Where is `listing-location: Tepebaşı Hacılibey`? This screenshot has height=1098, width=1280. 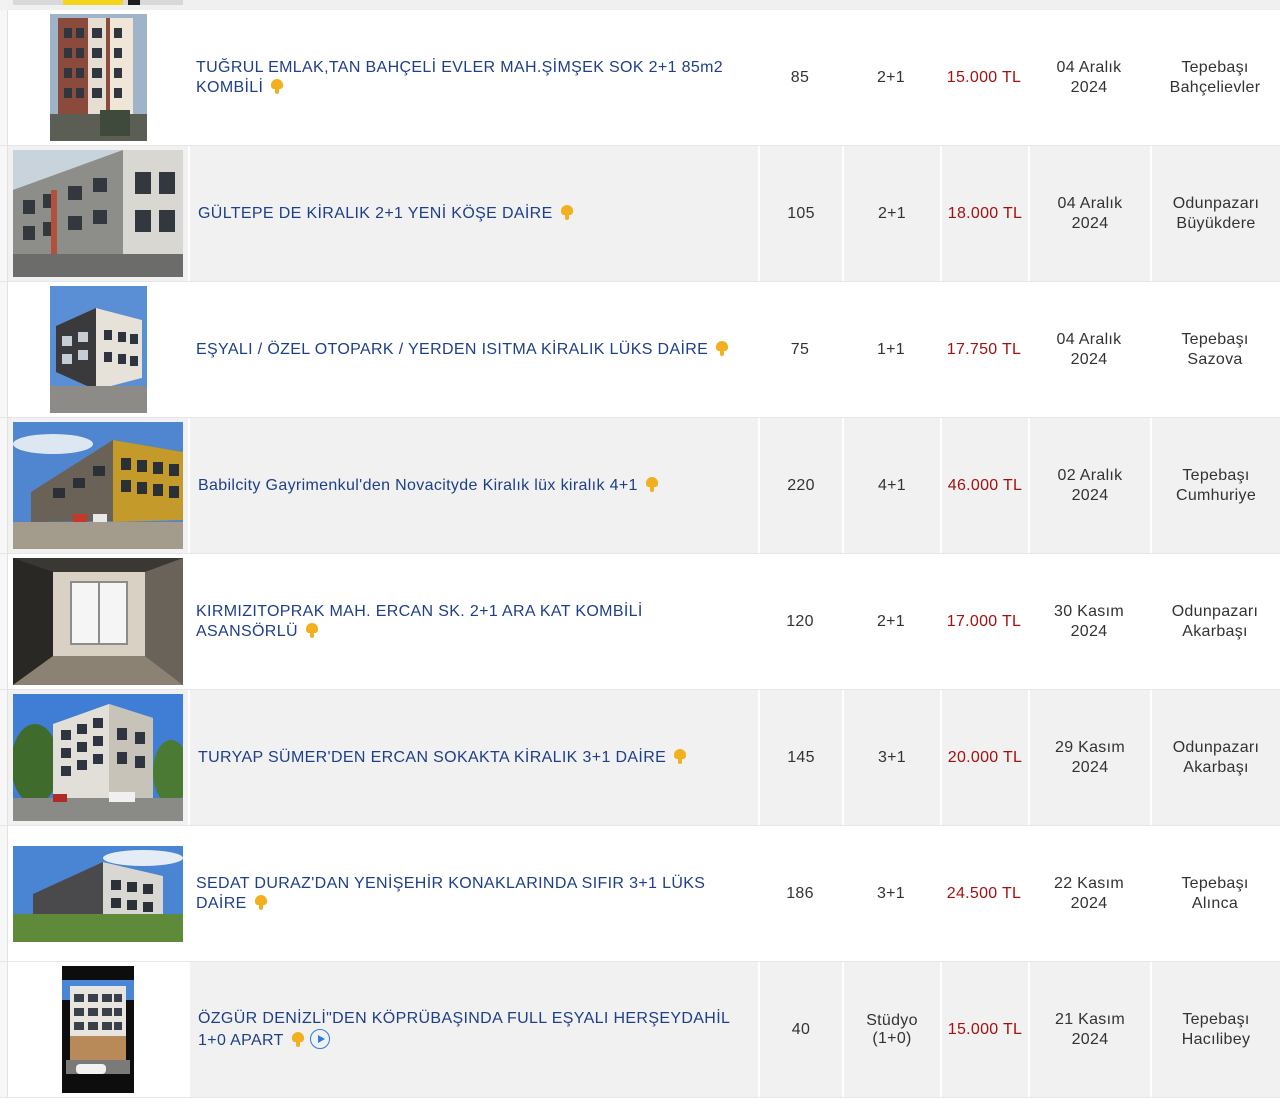 listing-location: Tepebaşı Hacılibey is located at coordinates (1215, 1029).